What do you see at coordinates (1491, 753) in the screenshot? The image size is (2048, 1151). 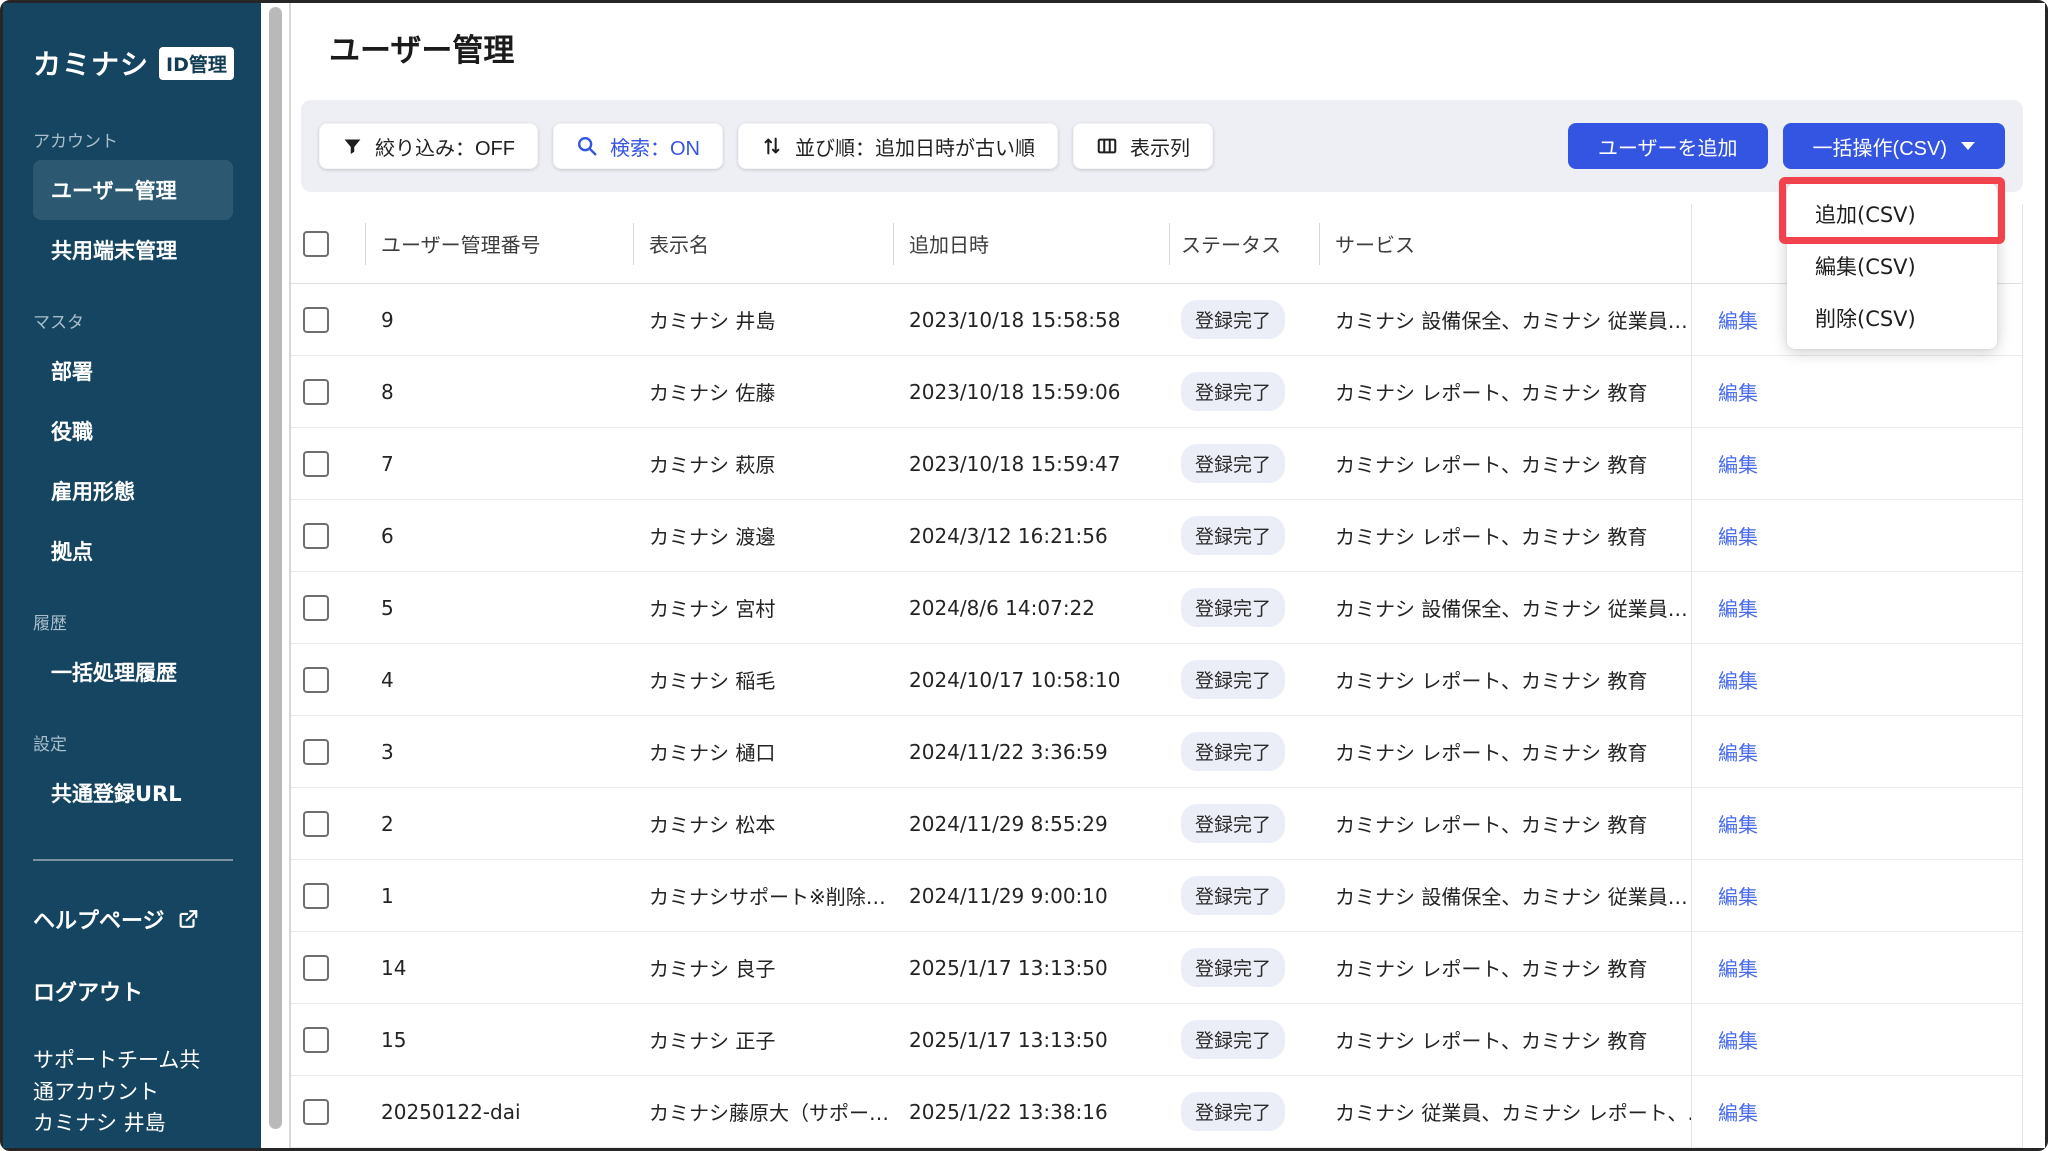 I see `cell-services: カミナシ レポート、カミナシ 教育` at bounding box center [1491, 753].